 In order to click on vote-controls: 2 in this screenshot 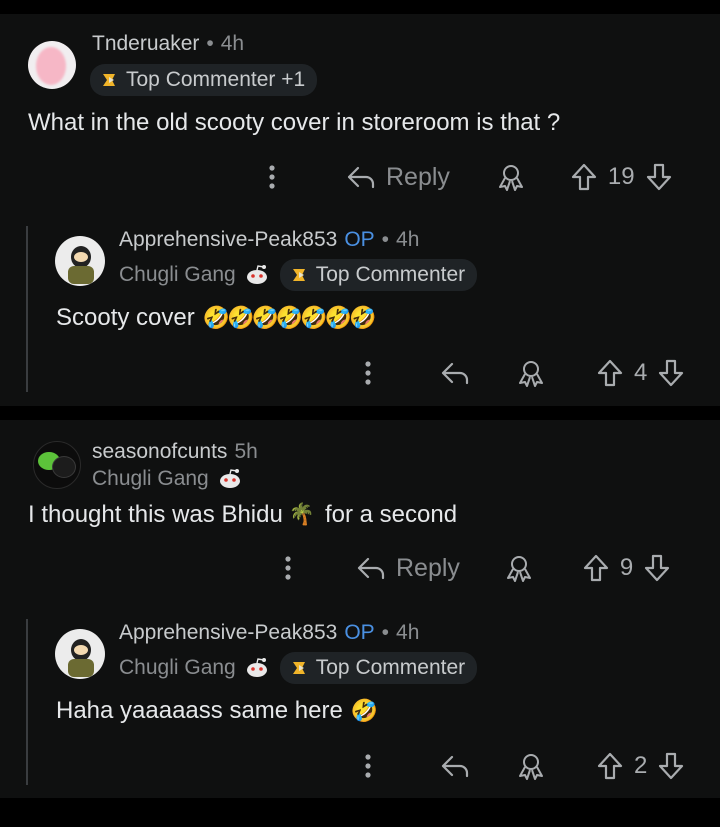, I will do `click(640, 766)`.